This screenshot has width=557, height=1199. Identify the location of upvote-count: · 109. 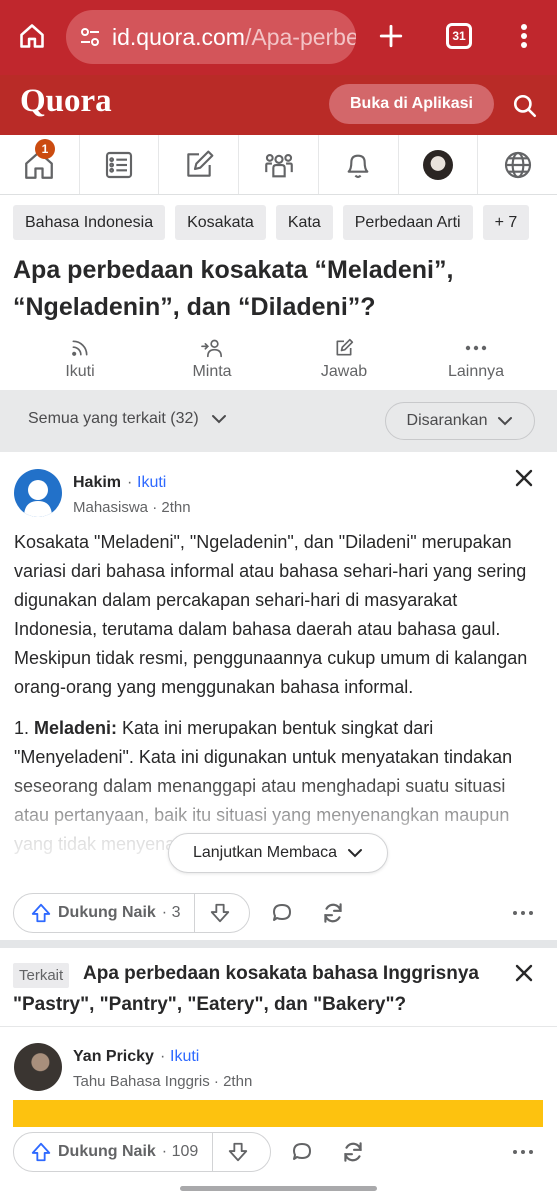
(180, 1151).